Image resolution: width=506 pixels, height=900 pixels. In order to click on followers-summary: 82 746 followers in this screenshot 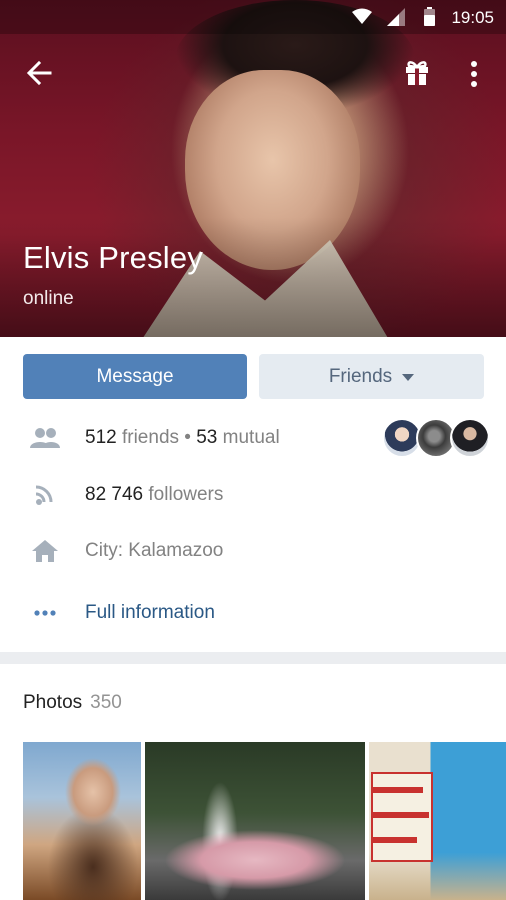, I will do `click(154, 495)`.